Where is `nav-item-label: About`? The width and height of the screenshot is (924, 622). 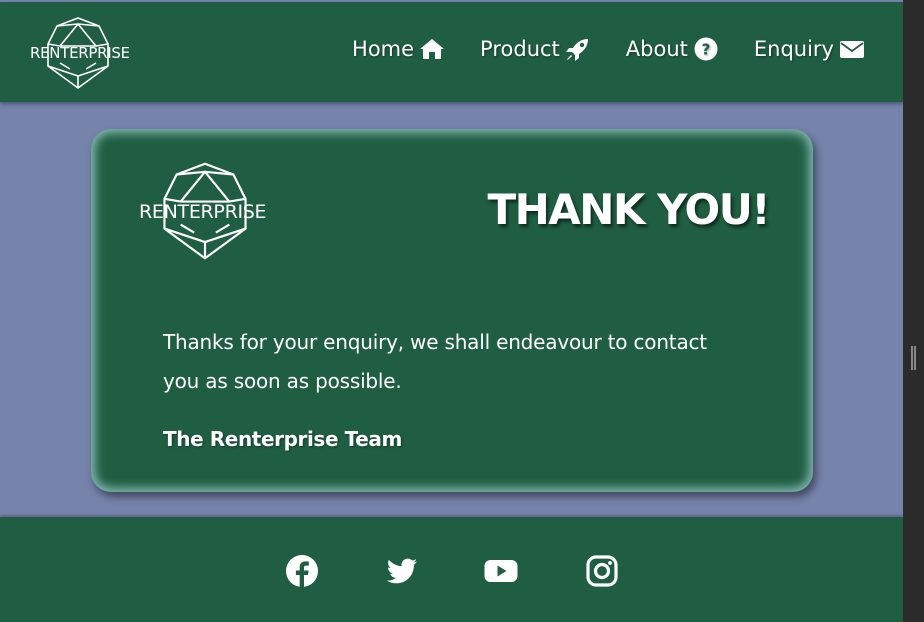 nav-item-label: About is located at coordinates (656, 49).